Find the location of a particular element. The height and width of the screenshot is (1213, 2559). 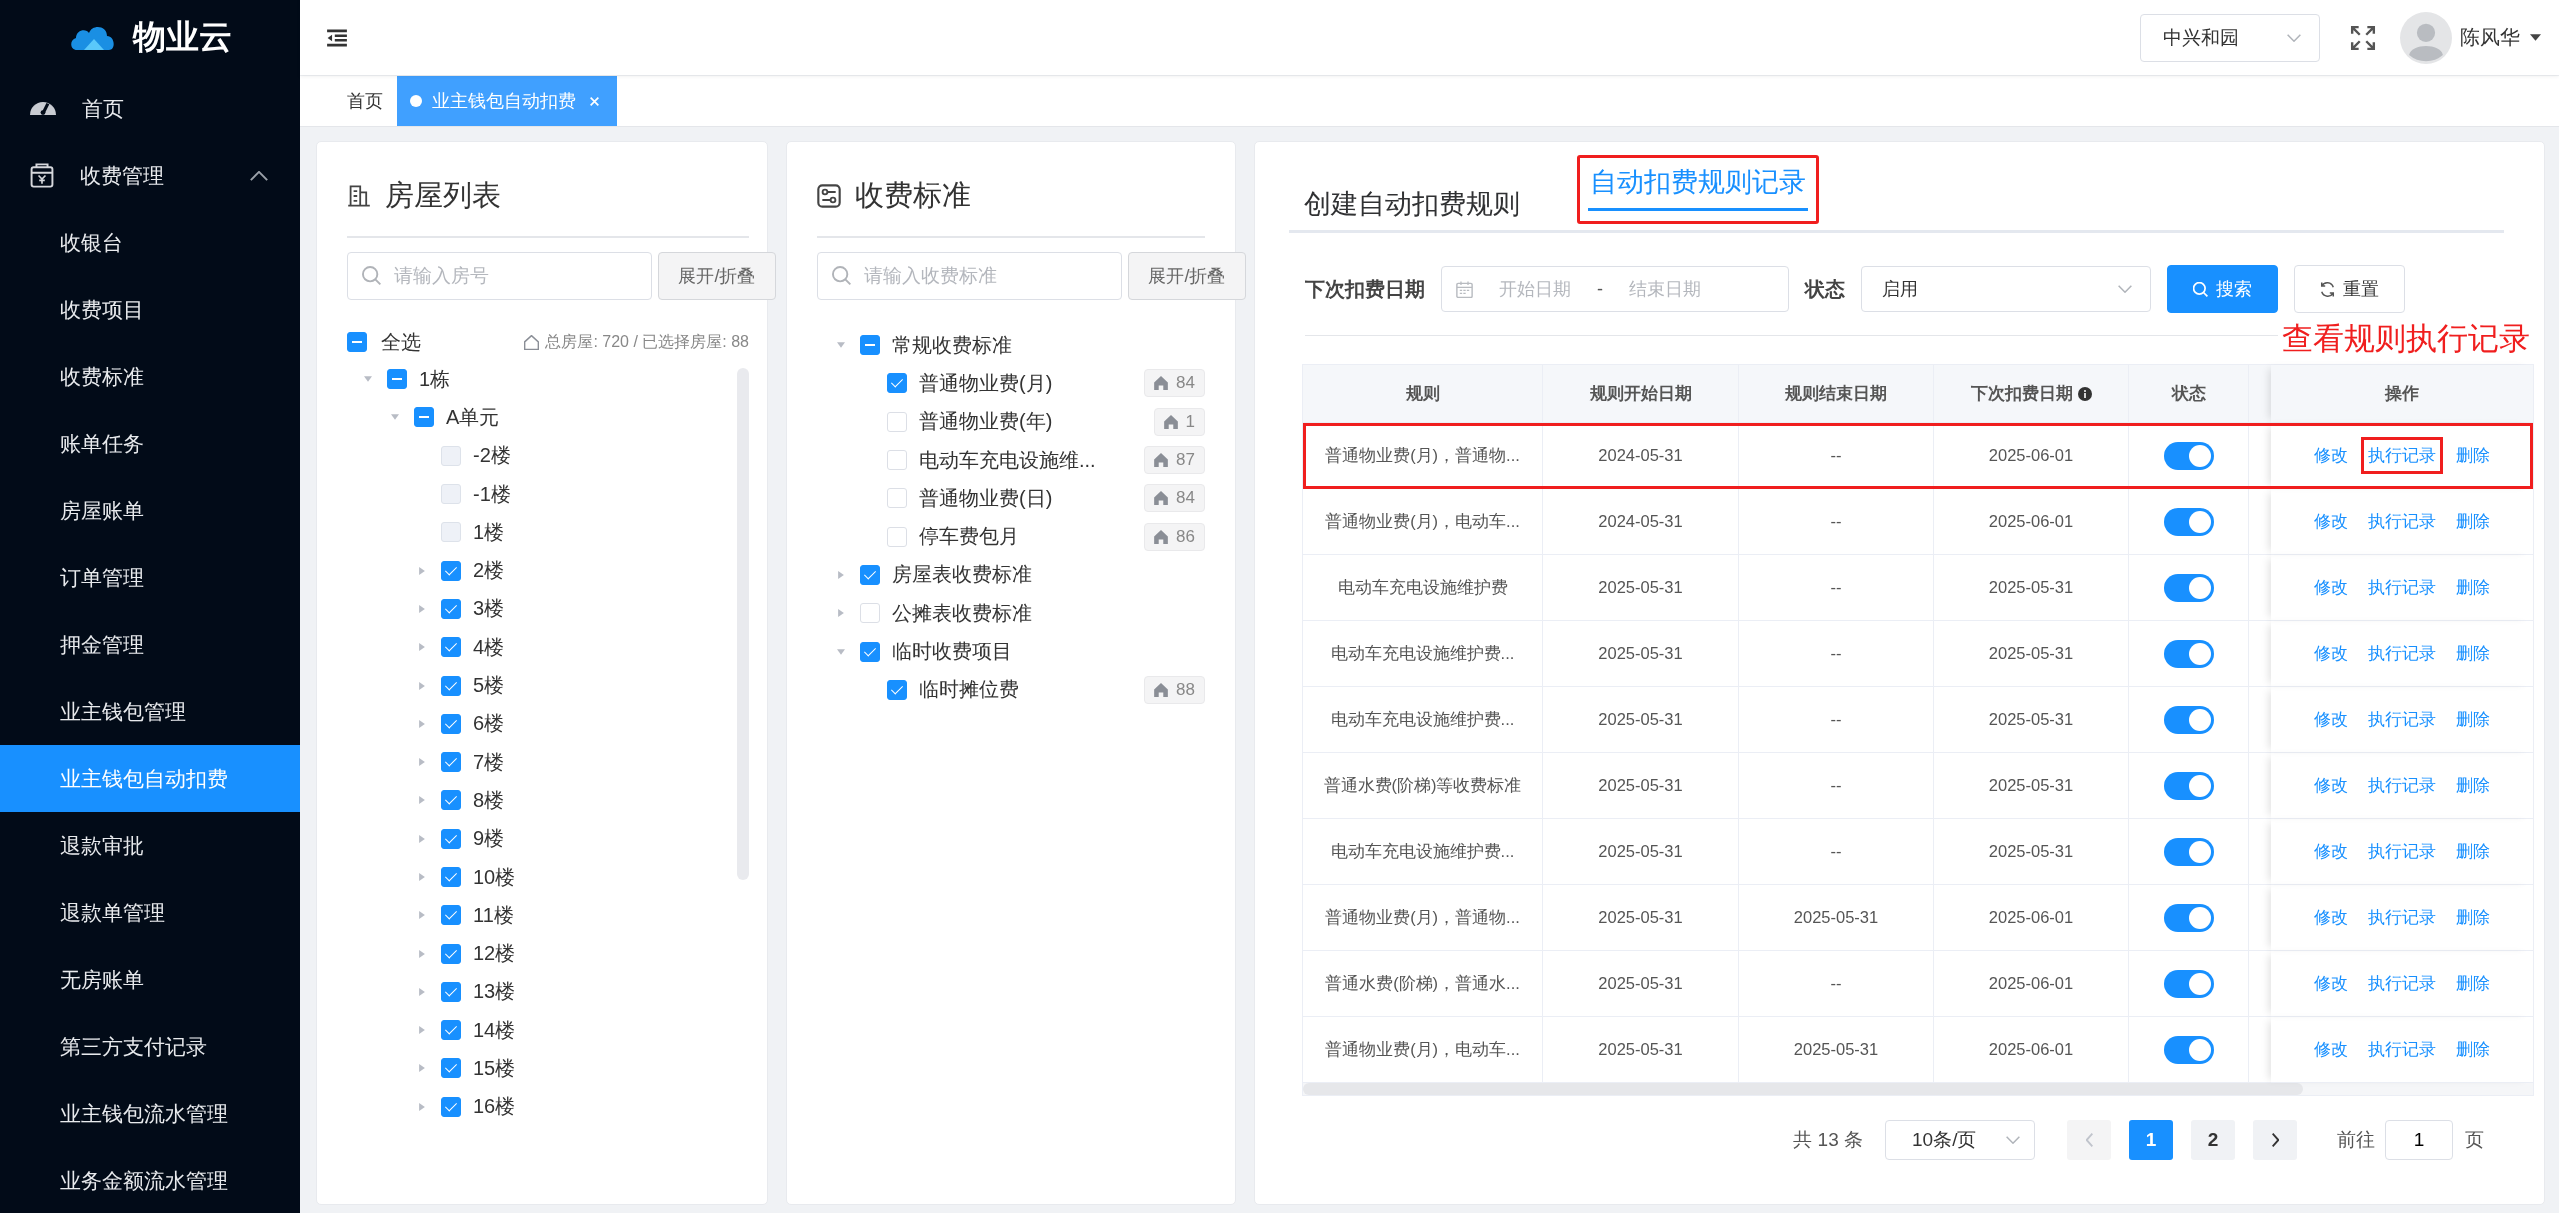

tree-item: 普通物业费(年) is located at coordinates (986, 422).